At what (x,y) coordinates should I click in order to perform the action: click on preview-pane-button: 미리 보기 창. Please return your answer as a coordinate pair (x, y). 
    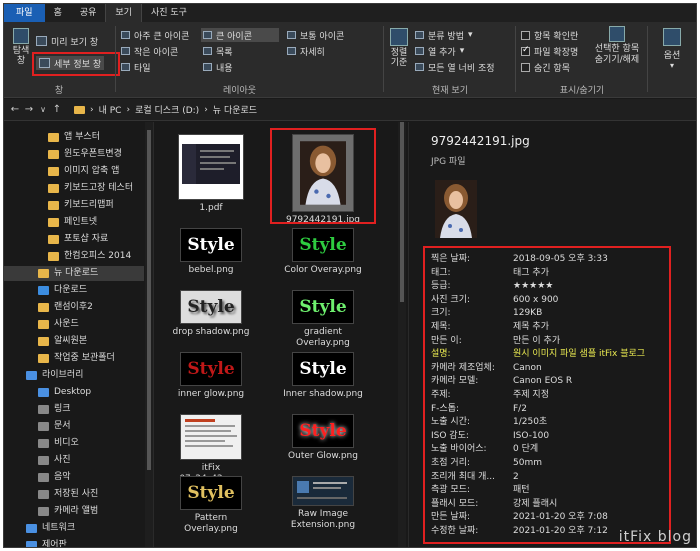
    Looking at the image, I should click on (67, 41).